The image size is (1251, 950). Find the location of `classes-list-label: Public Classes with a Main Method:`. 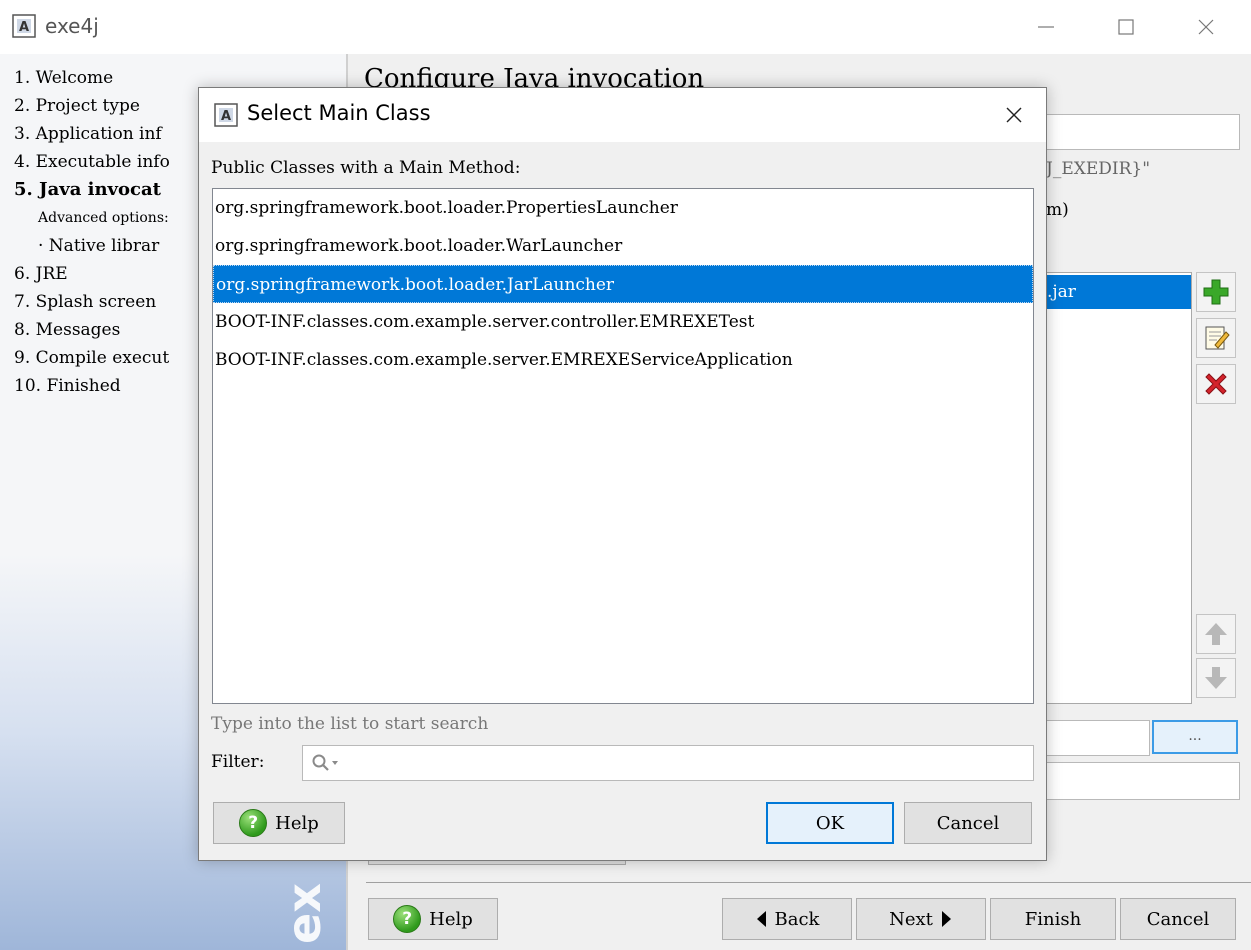

classes-list-label: Public Classes with a Main Method: is located at coordinates (366, 168).